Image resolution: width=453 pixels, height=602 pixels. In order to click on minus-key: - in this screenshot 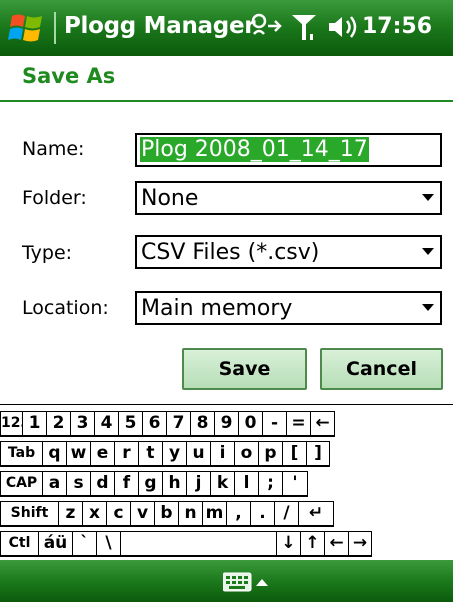, I will do `click(274, 424)`.